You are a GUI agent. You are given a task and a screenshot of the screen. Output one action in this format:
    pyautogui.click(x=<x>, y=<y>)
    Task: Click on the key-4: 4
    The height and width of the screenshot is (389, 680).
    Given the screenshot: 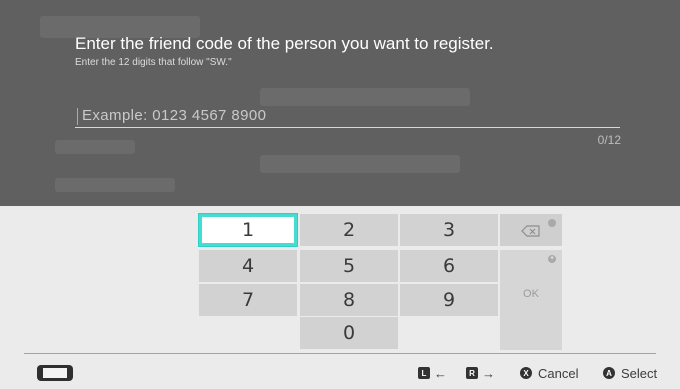 What is the action you would take?
    pyautogui.click(x=248, y=266)
    